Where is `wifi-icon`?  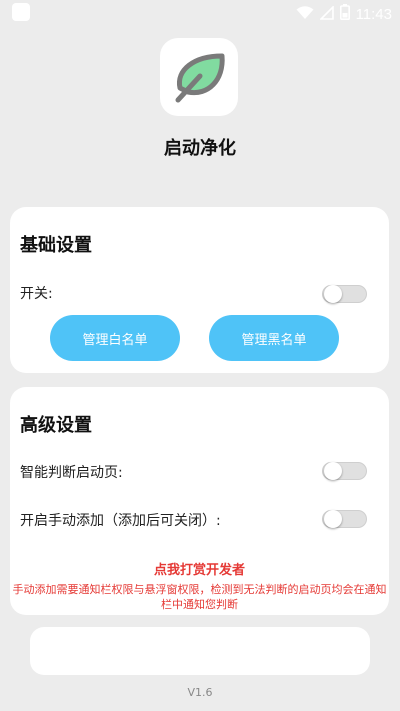 wifi-icon is located at coordinates (305, 14).